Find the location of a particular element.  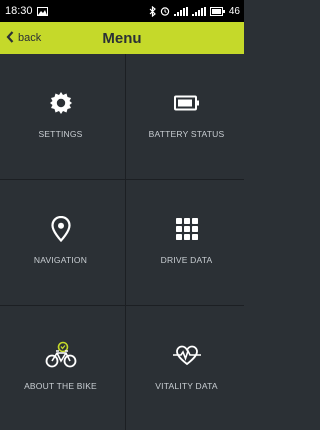

menu-item-about-the-bike: ABOUT THE BIKE is located at coordinates (60, 368).